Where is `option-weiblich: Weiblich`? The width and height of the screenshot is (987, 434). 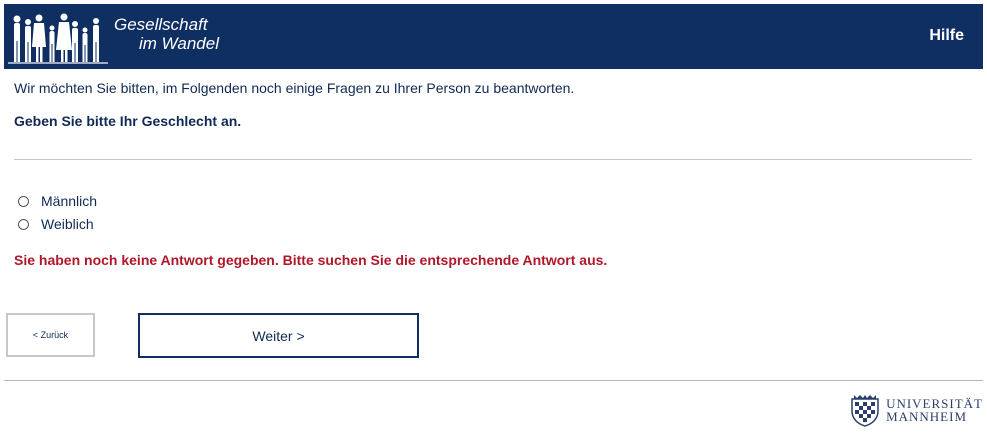 option-weiblich: Weiblich is located at coordinates (56, 224).